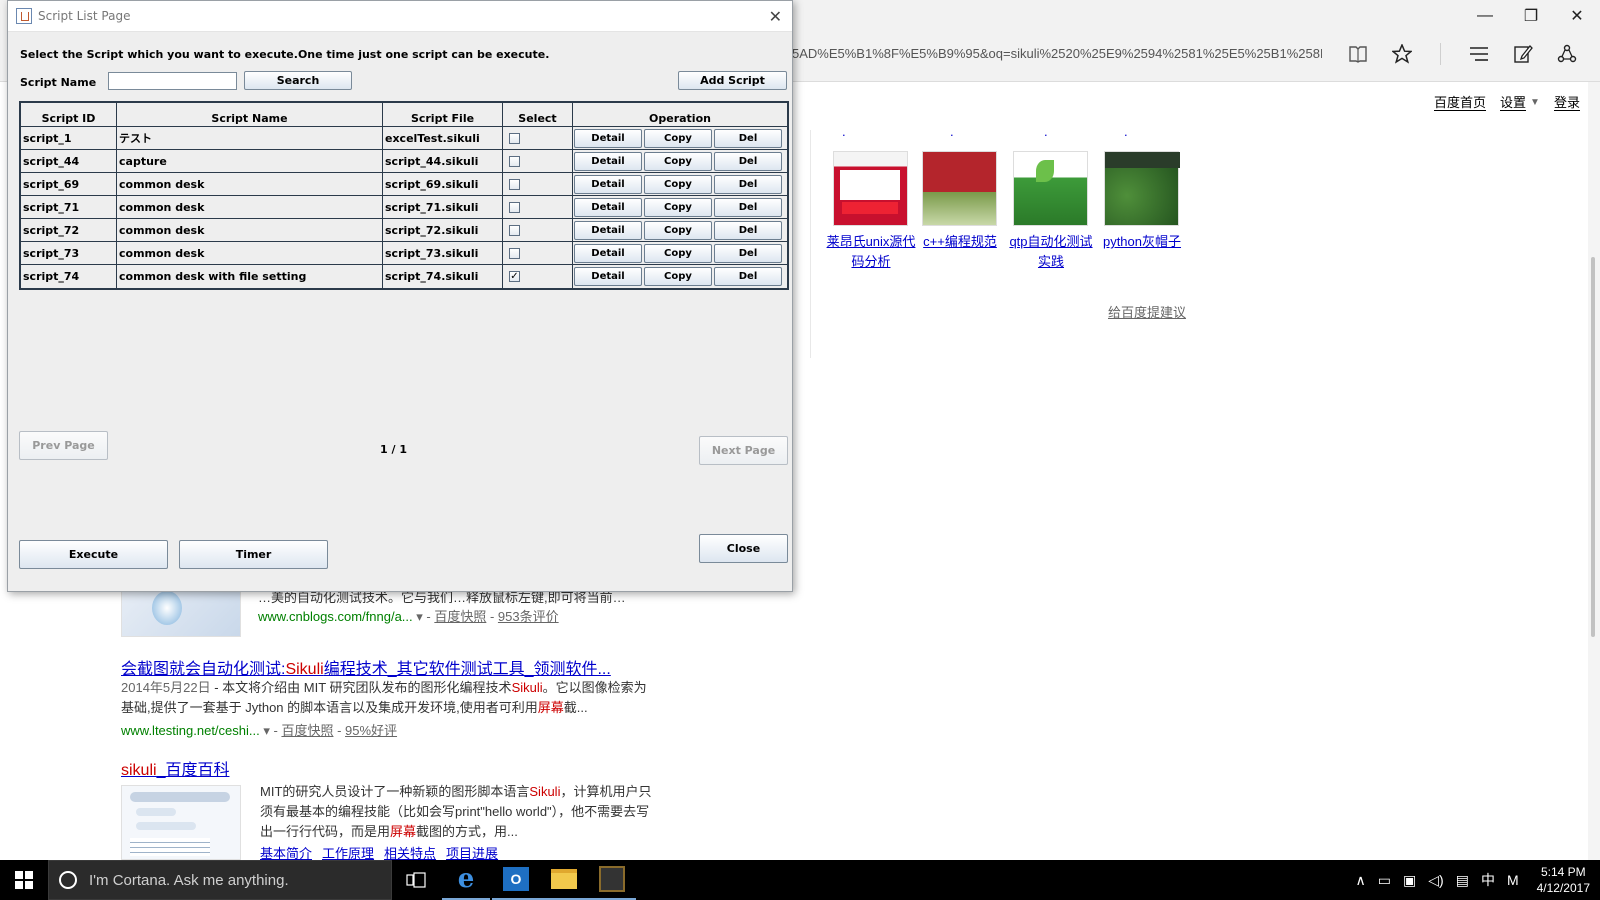 The width and height of the screenshot is (1600, 900). I want to click on close-window-button: ✕, so click(1577, 16).